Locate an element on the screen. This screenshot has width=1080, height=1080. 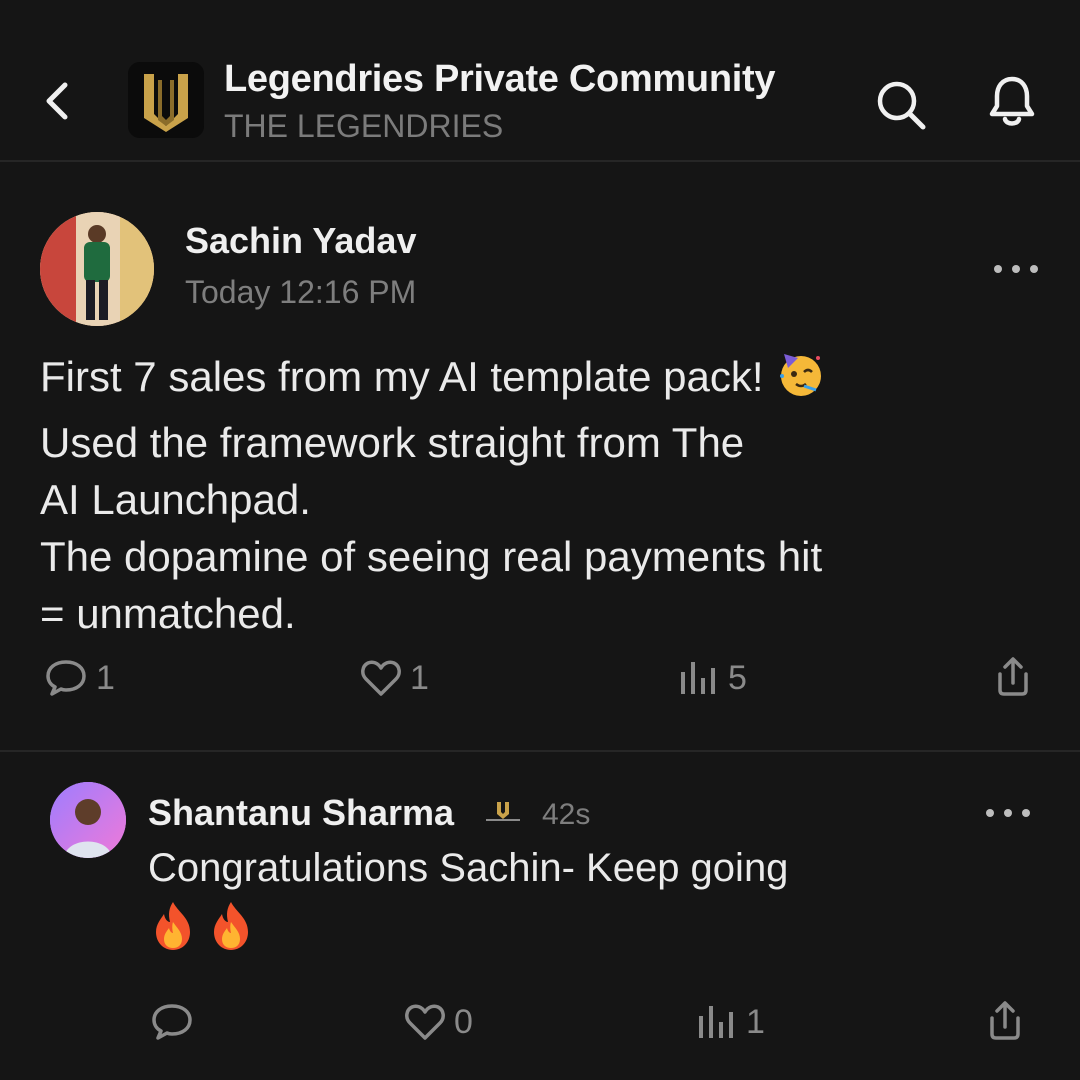
comment-more-button is located at coordinates (1008, 813).